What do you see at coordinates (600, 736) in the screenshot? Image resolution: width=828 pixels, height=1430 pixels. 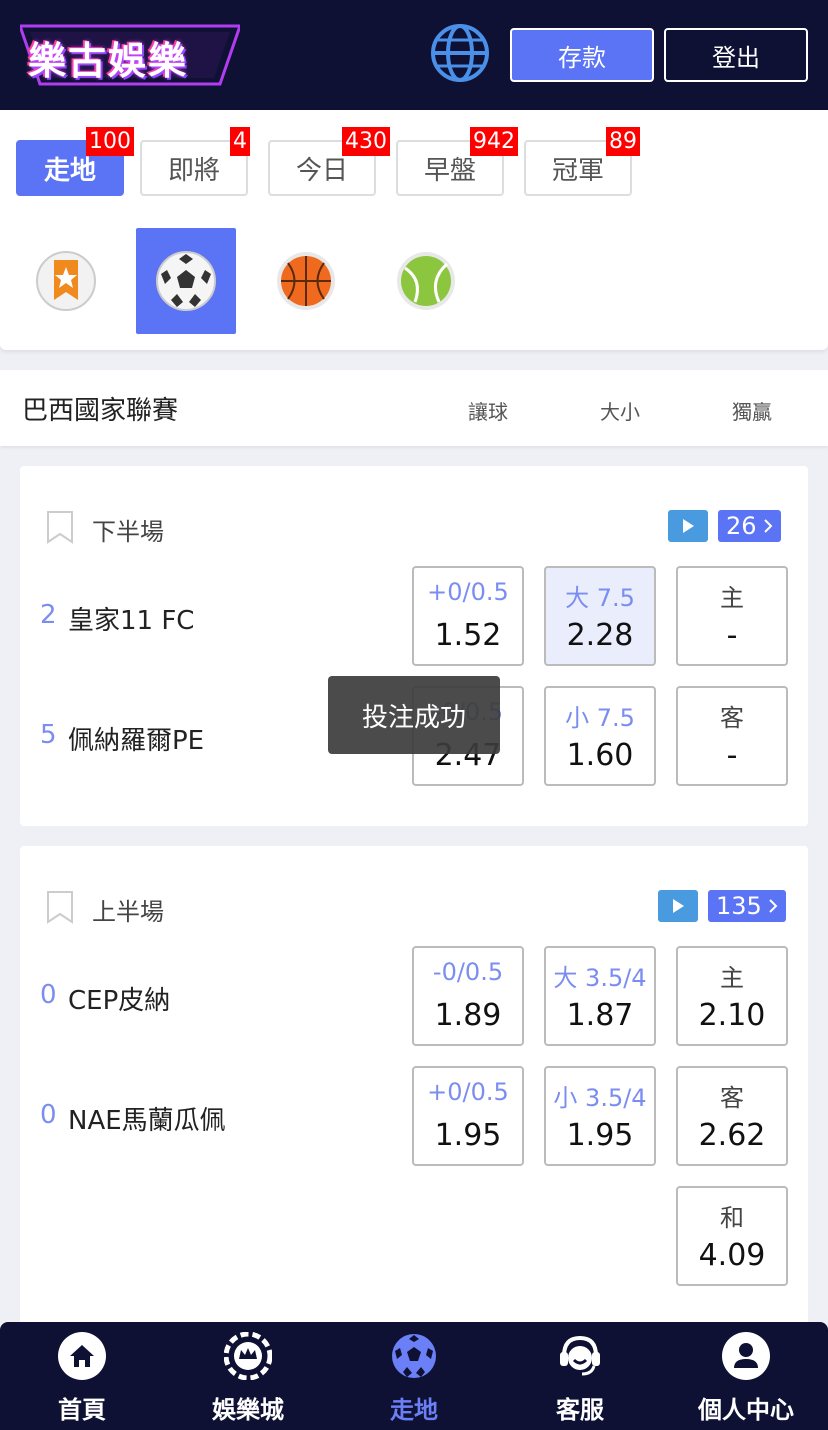 I see `odds-under: 小 7.5 1.60` at bounding box center [600, 736].